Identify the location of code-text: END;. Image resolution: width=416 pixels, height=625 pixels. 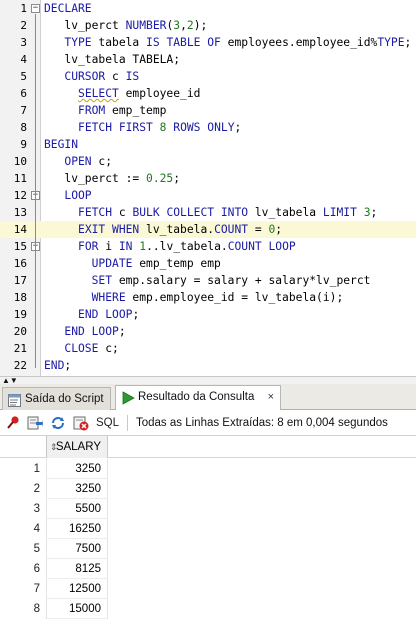
(57, 365).